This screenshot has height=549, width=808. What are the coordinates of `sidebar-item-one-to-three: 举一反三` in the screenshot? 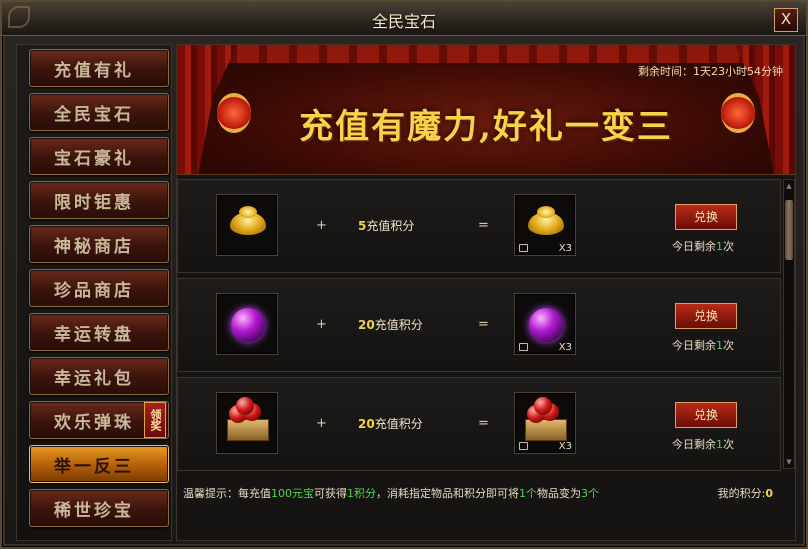 It's located at (99, 464).